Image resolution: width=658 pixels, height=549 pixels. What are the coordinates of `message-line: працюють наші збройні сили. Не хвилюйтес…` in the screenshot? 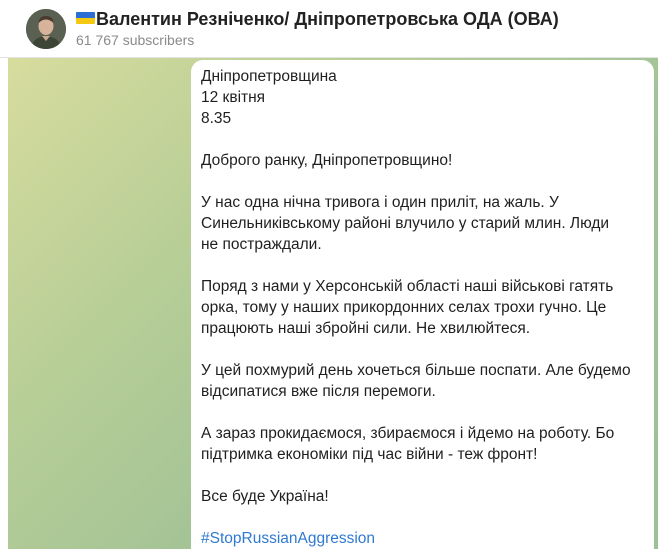 It's located at (366, 328).